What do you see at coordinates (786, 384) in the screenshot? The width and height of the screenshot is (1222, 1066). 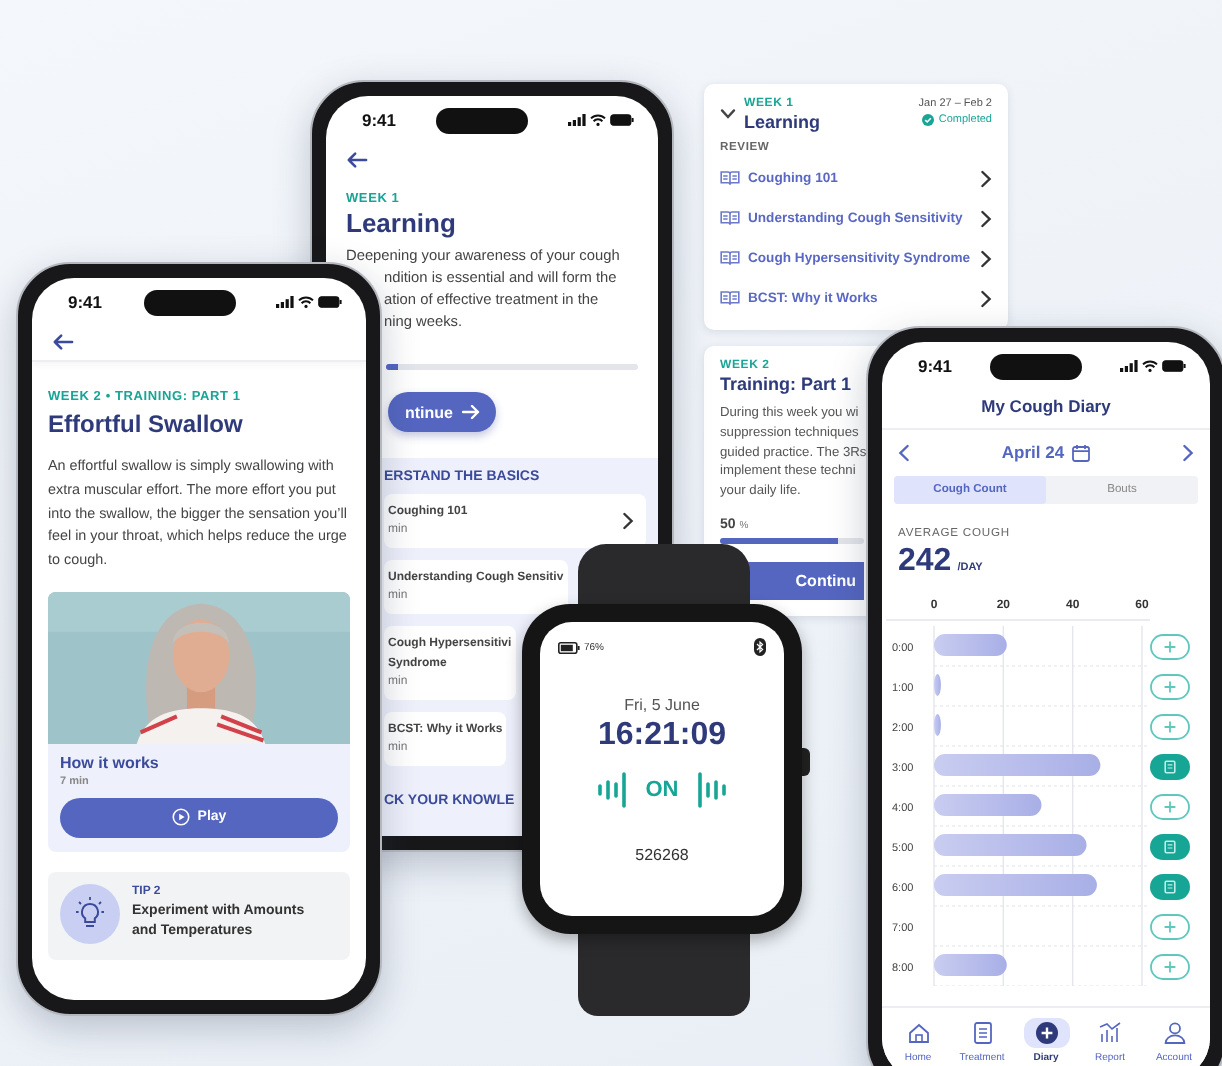 I see `week-title: Training: Part 1` at bounding box center [786, 384].